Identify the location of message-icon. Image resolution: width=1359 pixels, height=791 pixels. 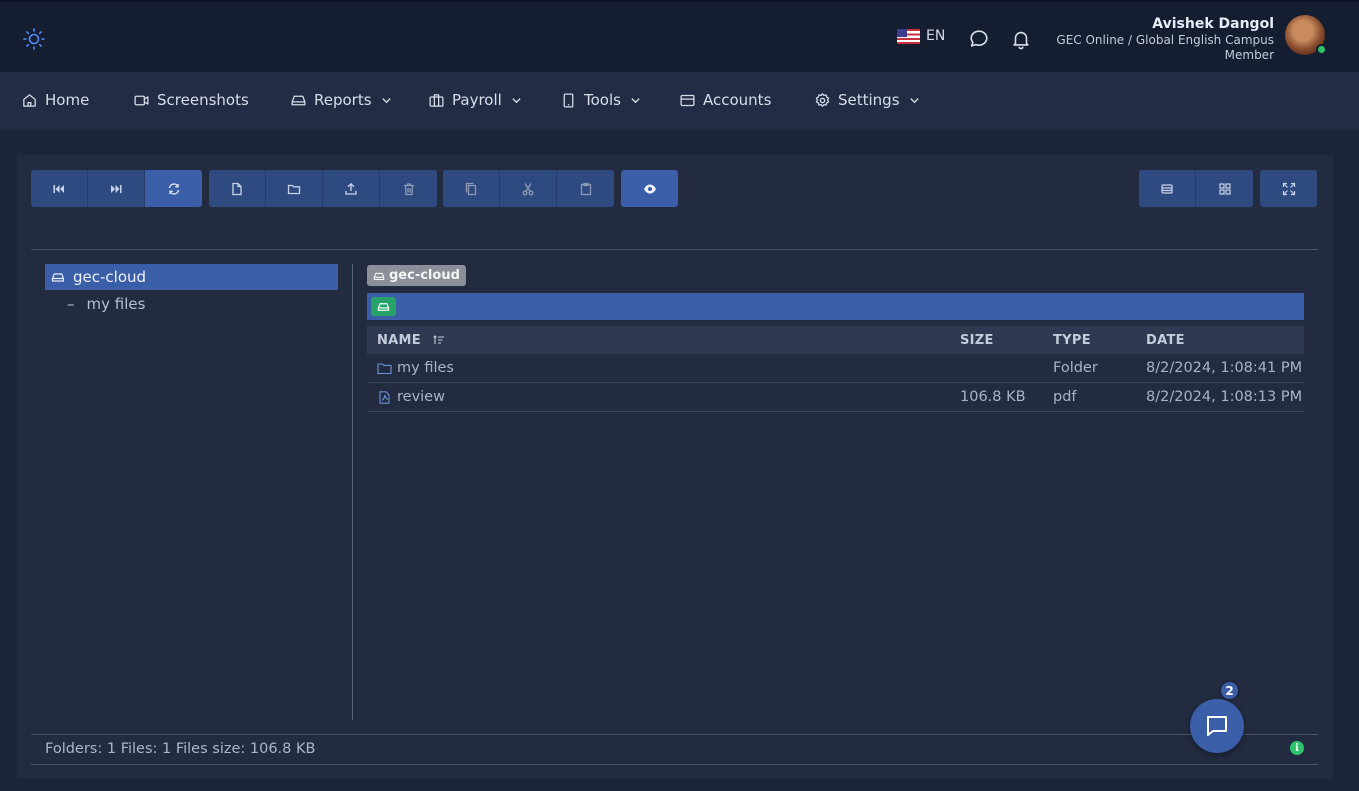
(1217, 726).